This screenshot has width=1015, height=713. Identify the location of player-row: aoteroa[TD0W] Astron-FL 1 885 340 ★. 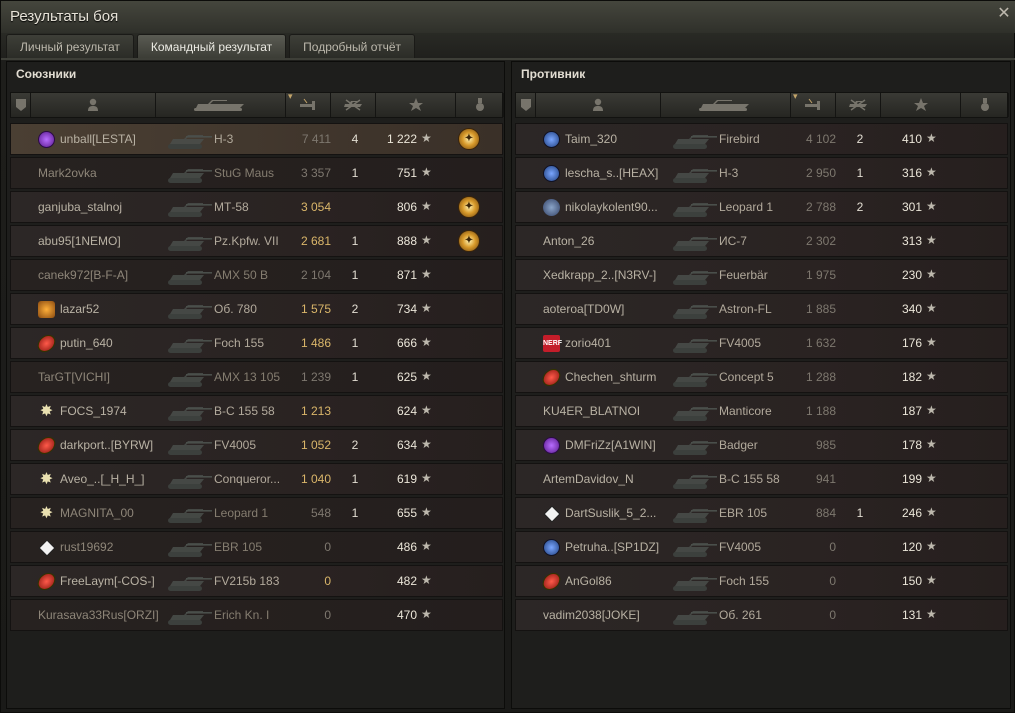
(761, 309).